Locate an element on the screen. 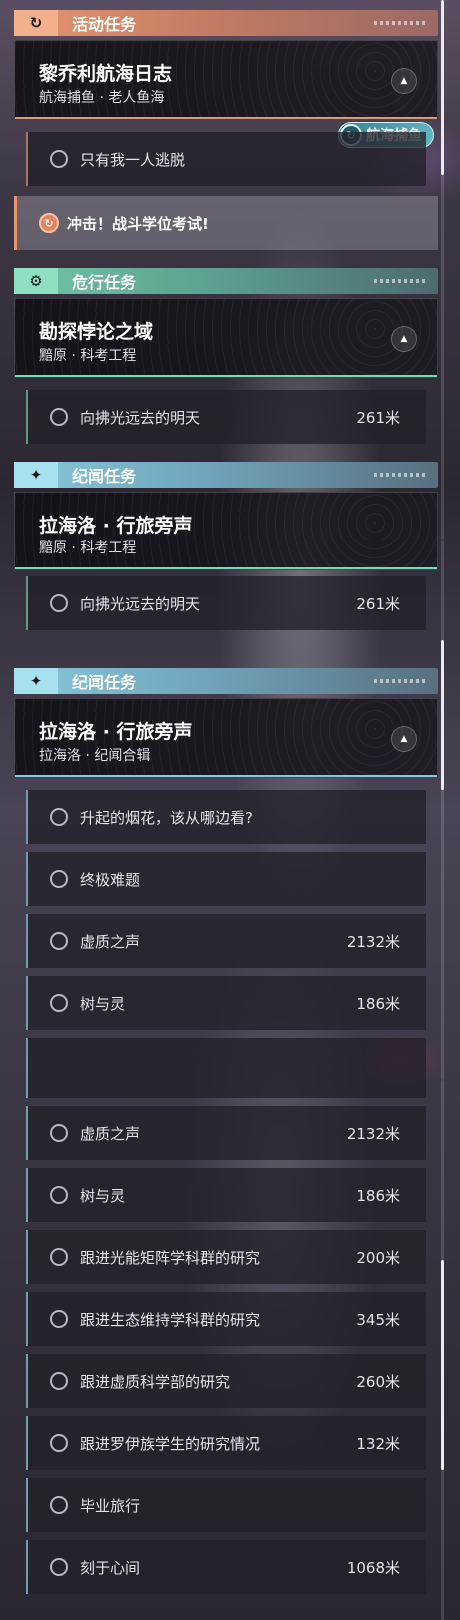 The image size is (460, 1620). objective-row: 跟进罗伊族学生的研究情况 132米 is located at coordinates (226, 1443).